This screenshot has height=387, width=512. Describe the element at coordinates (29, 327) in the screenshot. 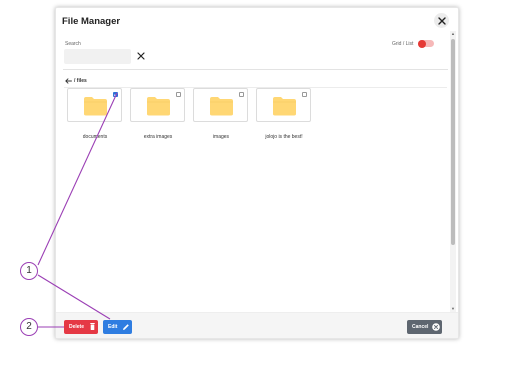

I see `annotation-callout-2: 2` at that location.